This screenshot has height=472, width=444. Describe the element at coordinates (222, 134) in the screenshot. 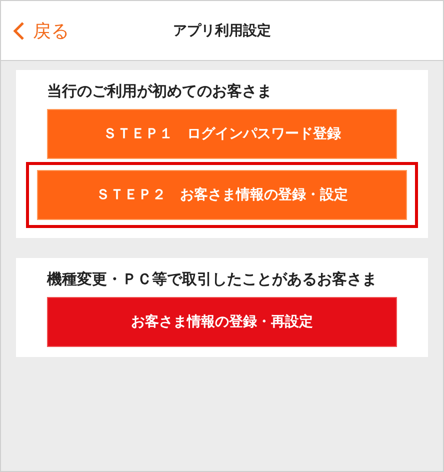

I see `step-button: ＳＴＥＰ１ ログインパスワード登録` at that location.